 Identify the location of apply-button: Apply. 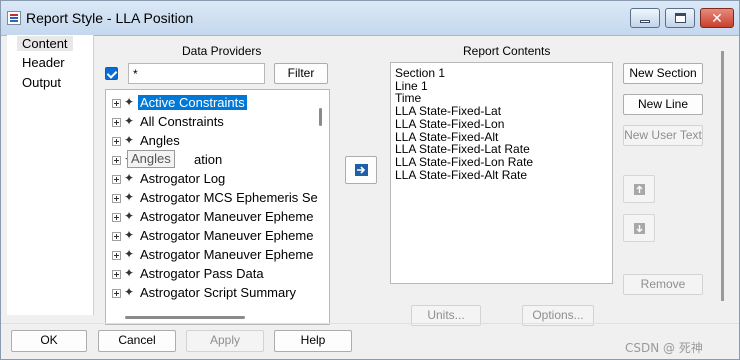
(225, 341).